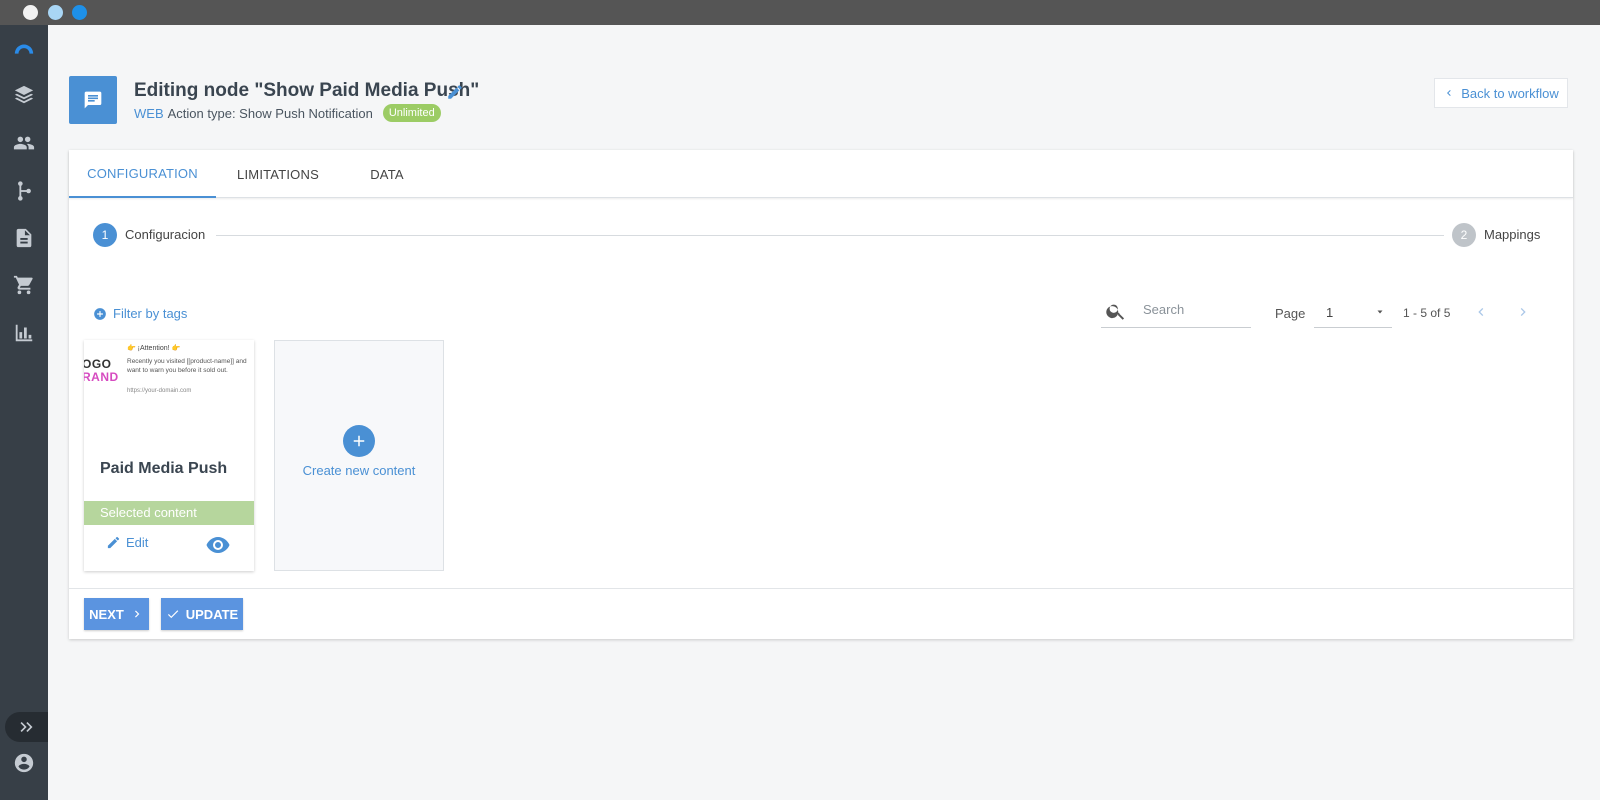  I want to click on window-minimize-button, so click(55, 12).